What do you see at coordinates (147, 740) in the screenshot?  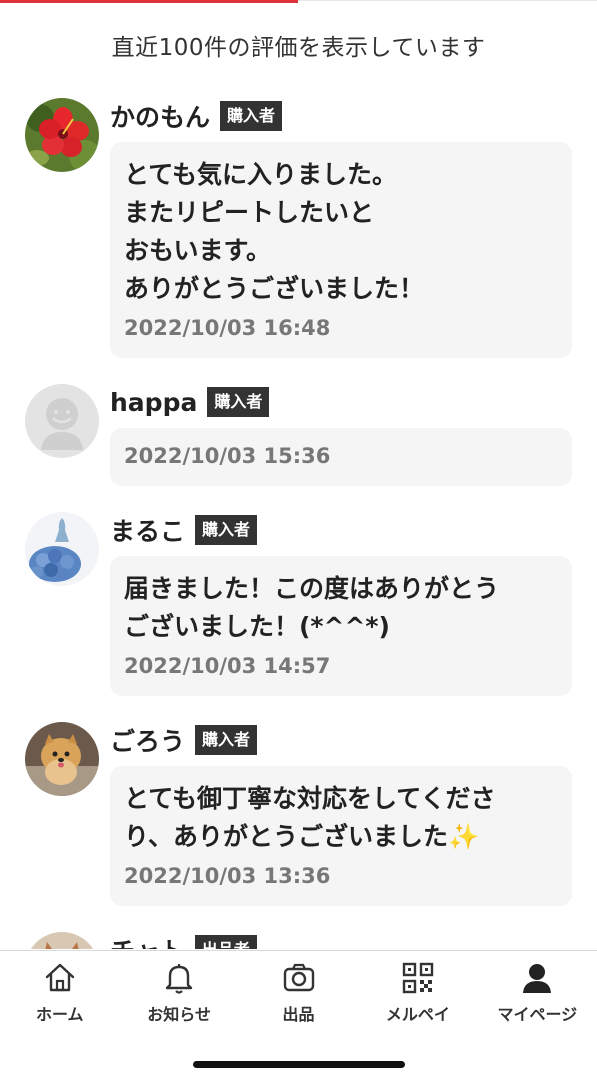 I see `user-name: ごろう` at bounding box center [147, 740].